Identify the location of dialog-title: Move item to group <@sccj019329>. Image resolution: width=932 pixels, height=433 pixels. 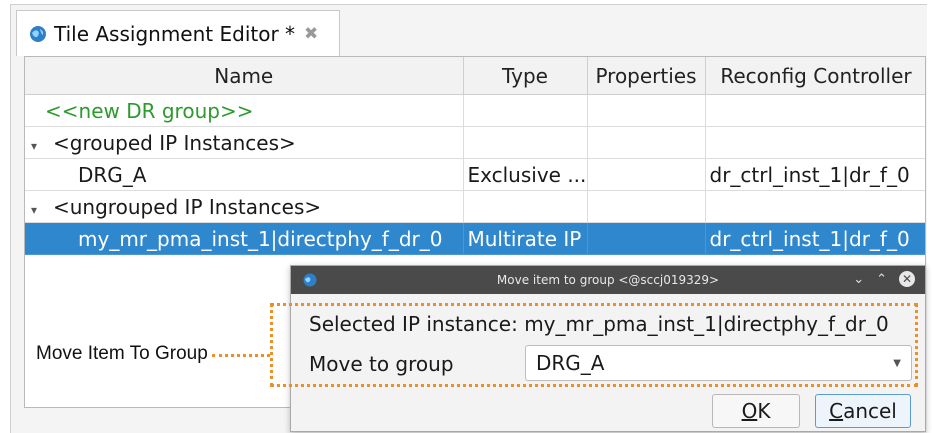
(608, 280).